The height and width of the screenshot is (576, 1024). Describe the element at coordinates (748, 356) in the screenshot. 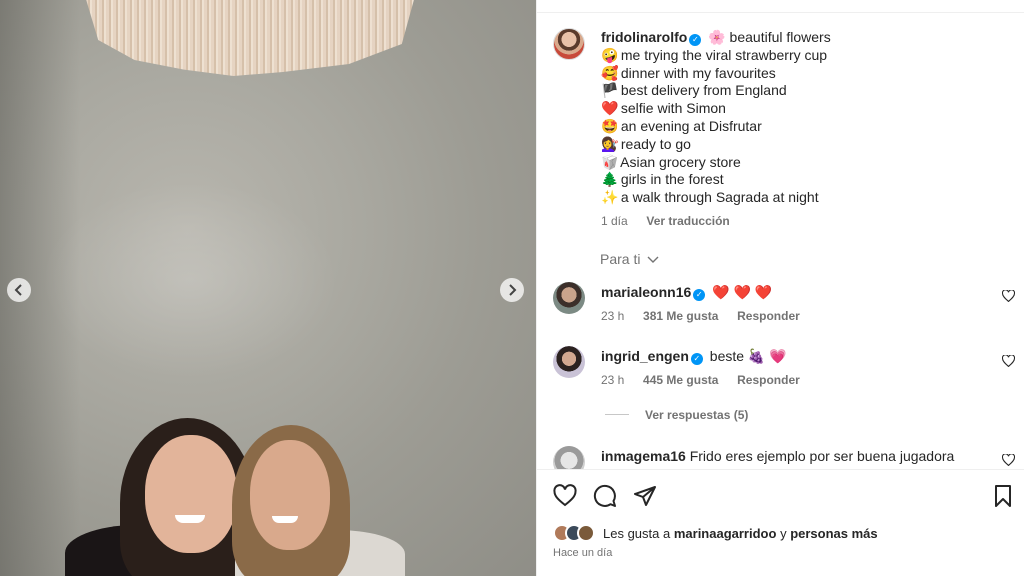

I see `comment-text: beste 🍇 💗` at that location.